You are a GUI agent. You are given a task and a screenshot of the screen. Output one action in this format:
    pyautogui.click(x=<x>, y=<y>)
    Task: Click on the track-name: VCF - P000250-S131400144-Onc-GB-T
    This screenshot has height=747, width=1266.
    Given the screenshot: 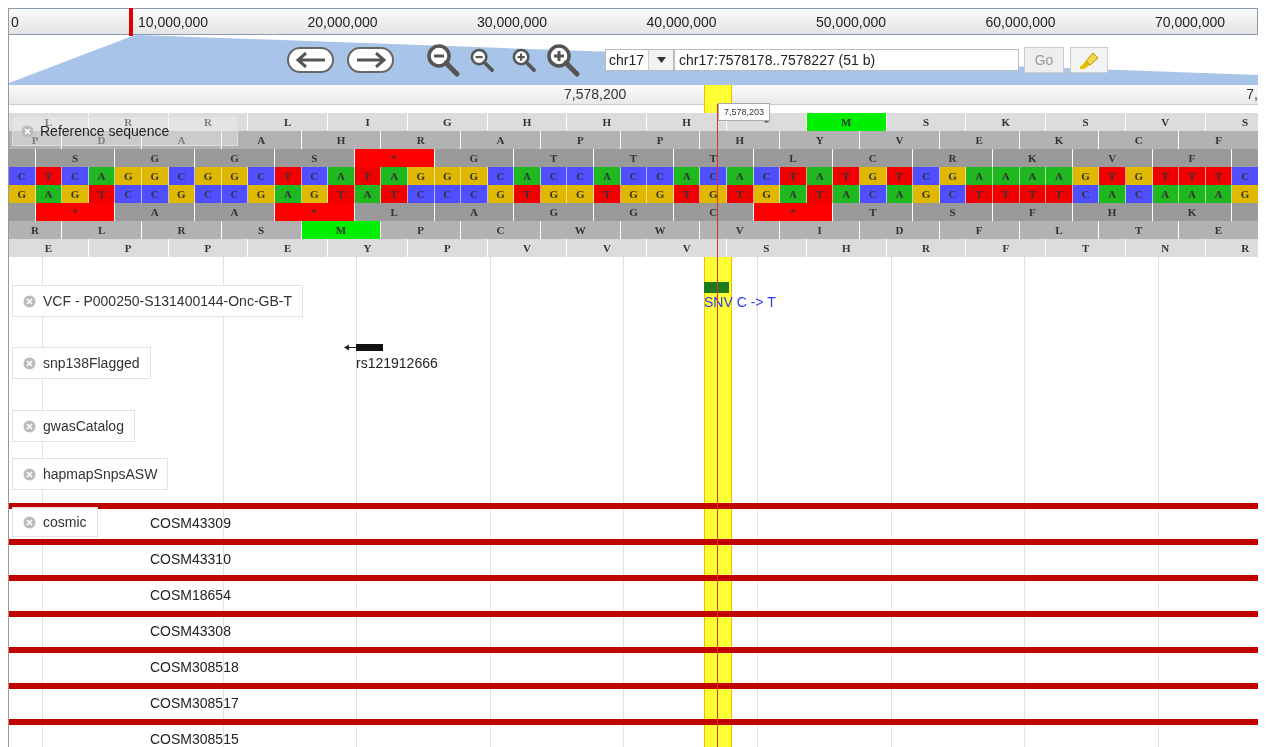 What is the action you would take?
    pyautogui.click(x=167, y=301)
    